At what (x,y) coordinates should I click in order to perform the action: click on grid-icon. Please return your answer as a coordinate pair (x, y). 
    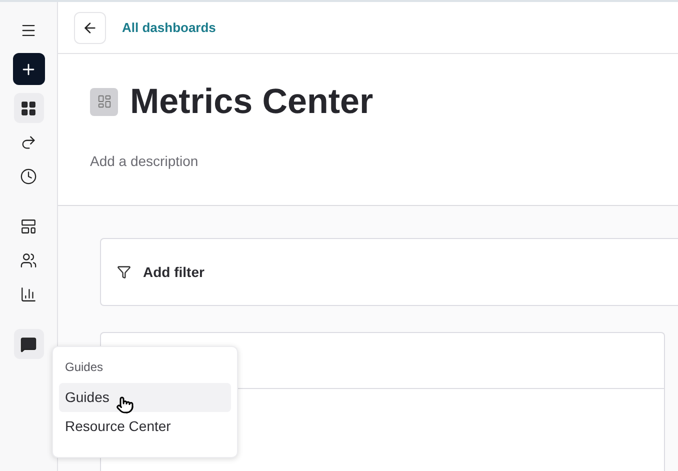
    Looking at the image, I should click on (28, 108).